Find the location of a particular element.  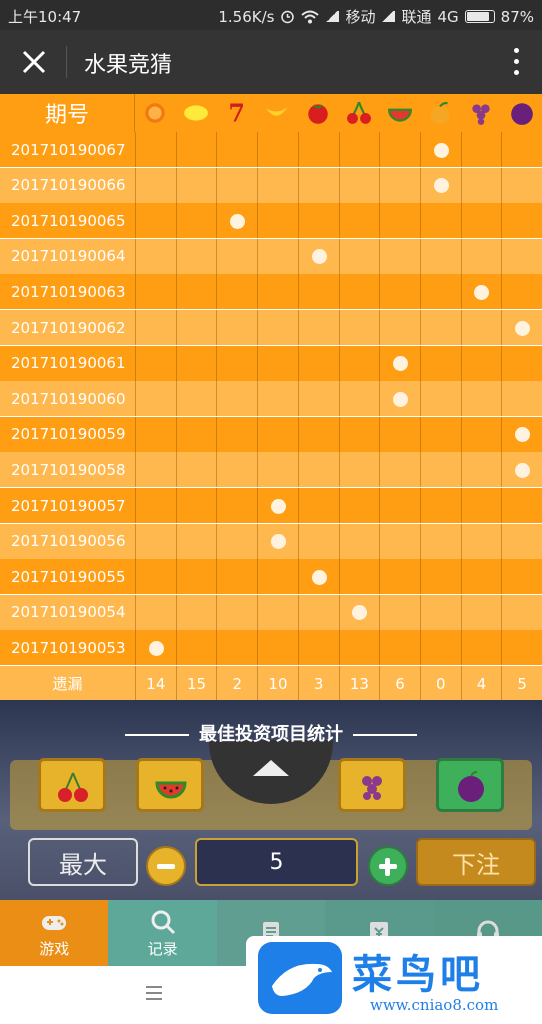

tab-records: 记录 is located at coordinates (162, 933).